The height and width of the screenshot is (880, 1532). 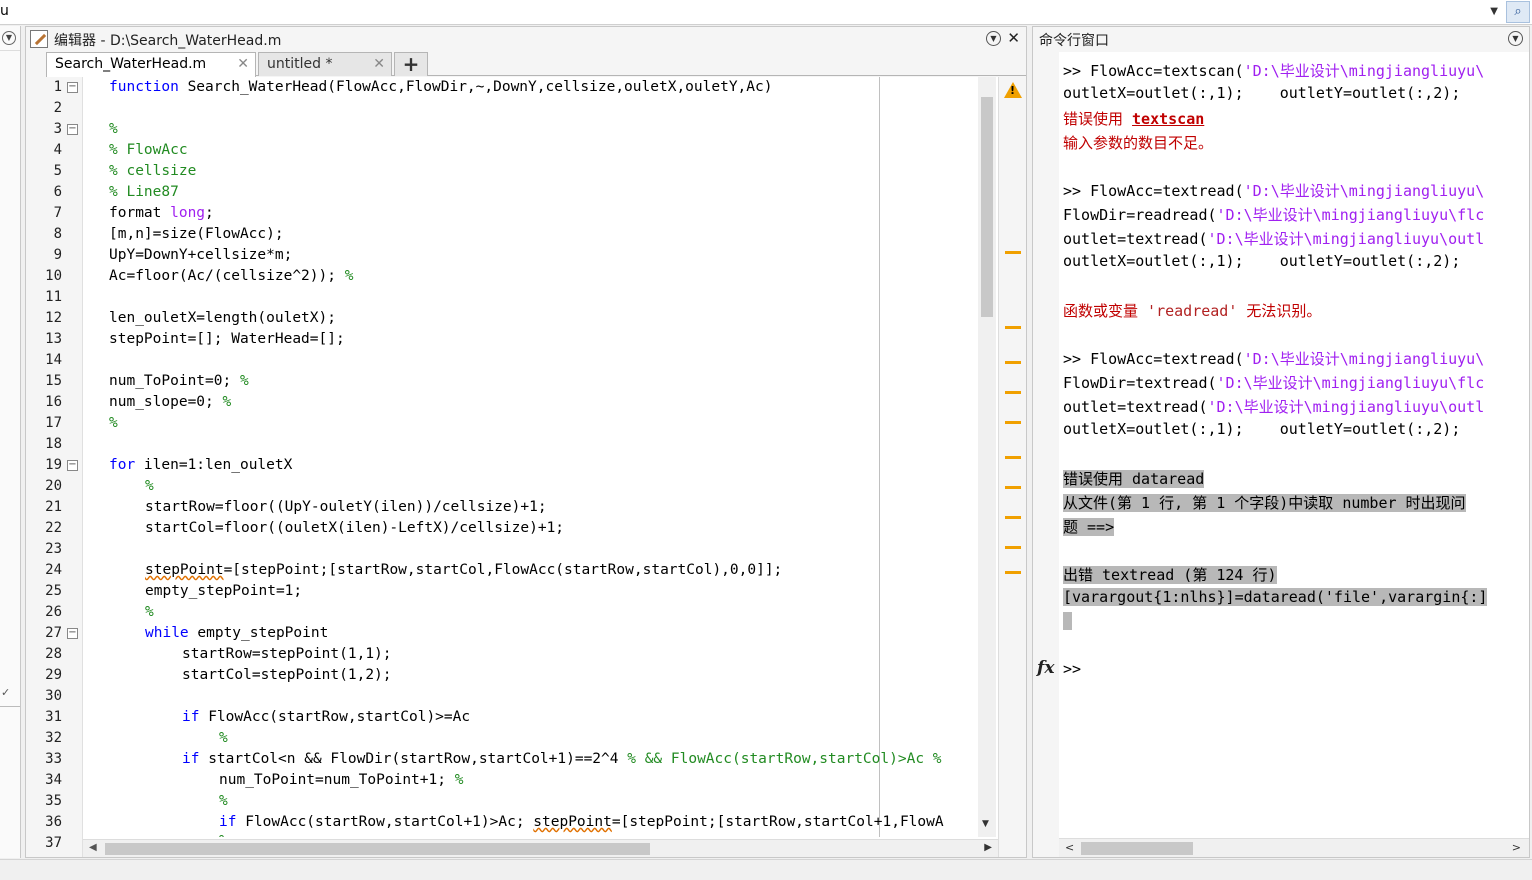 I want to click on line-number: 26, so click(x=53, y=612).